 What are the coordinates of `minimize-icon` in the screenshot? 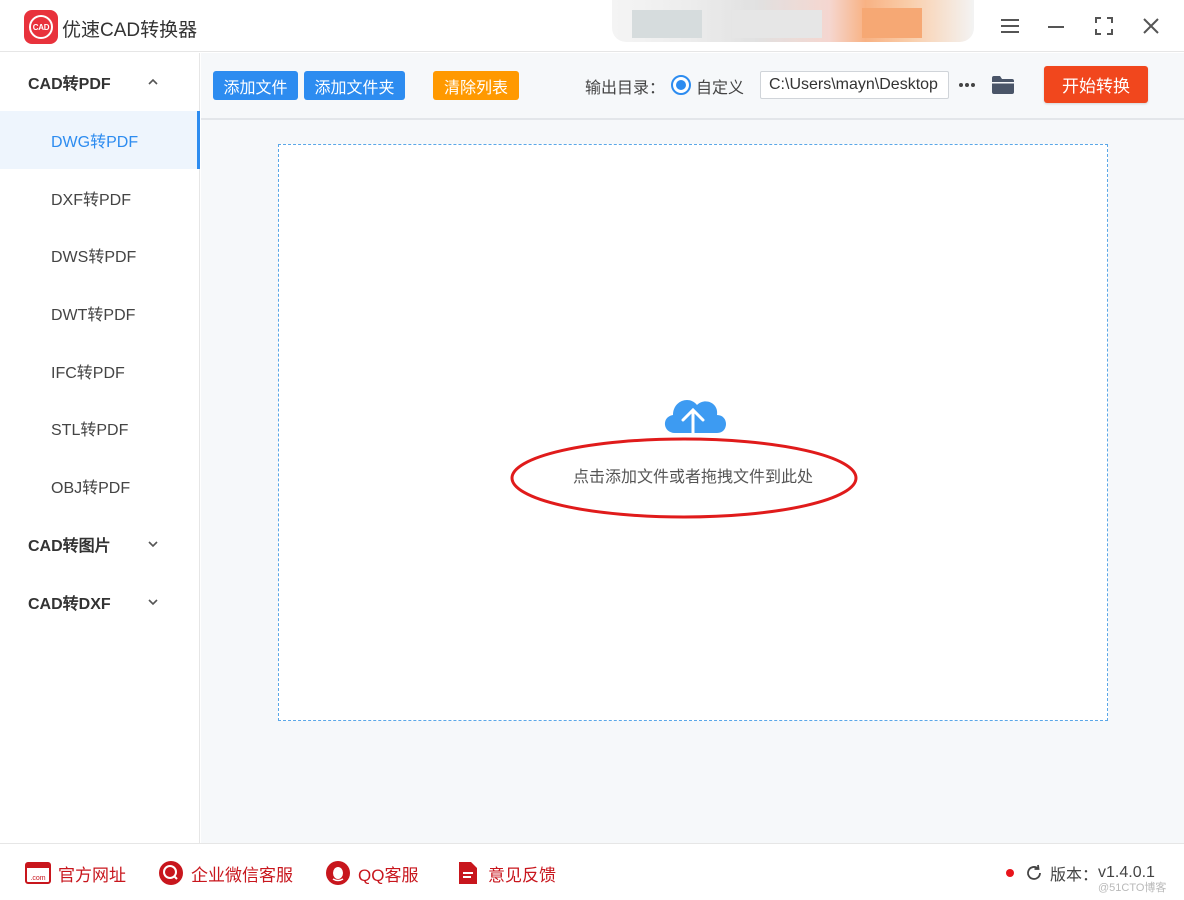 It's located at (1056, 26).